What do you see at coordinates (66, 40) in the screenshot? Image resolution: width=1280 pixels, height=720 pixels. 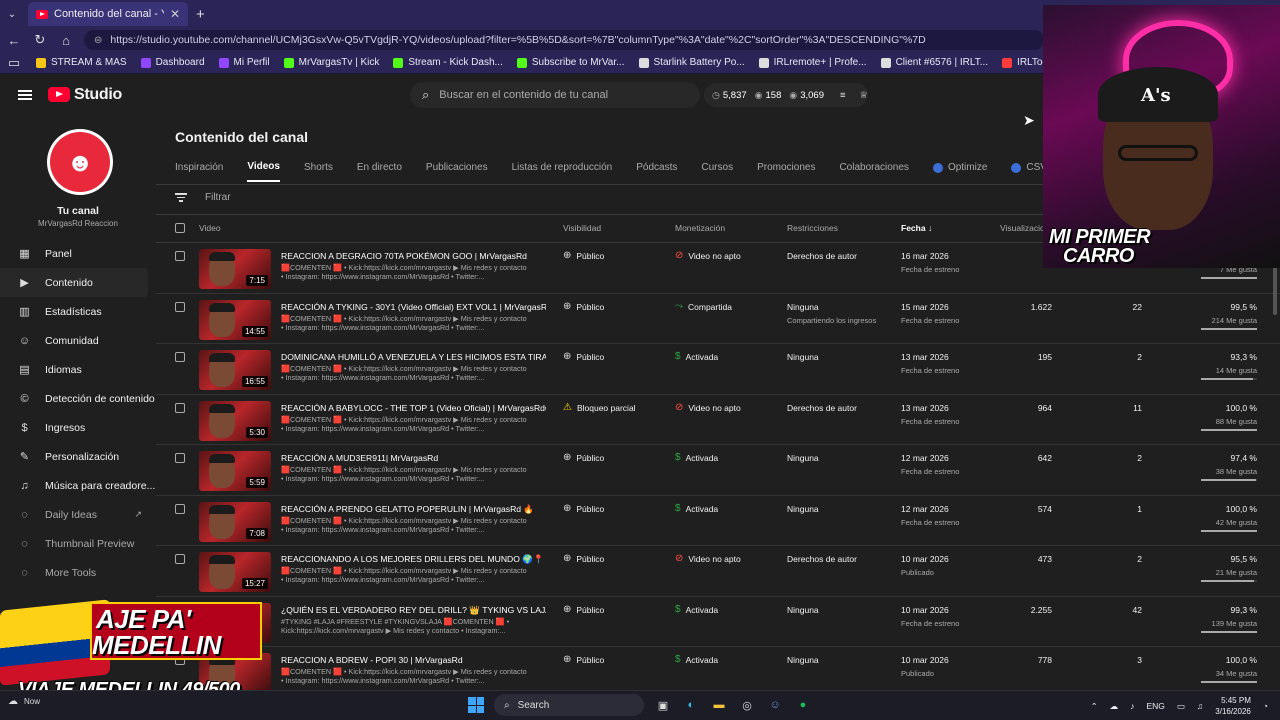 I see `home-icon: ⌂` at bounding box center [66, 40].